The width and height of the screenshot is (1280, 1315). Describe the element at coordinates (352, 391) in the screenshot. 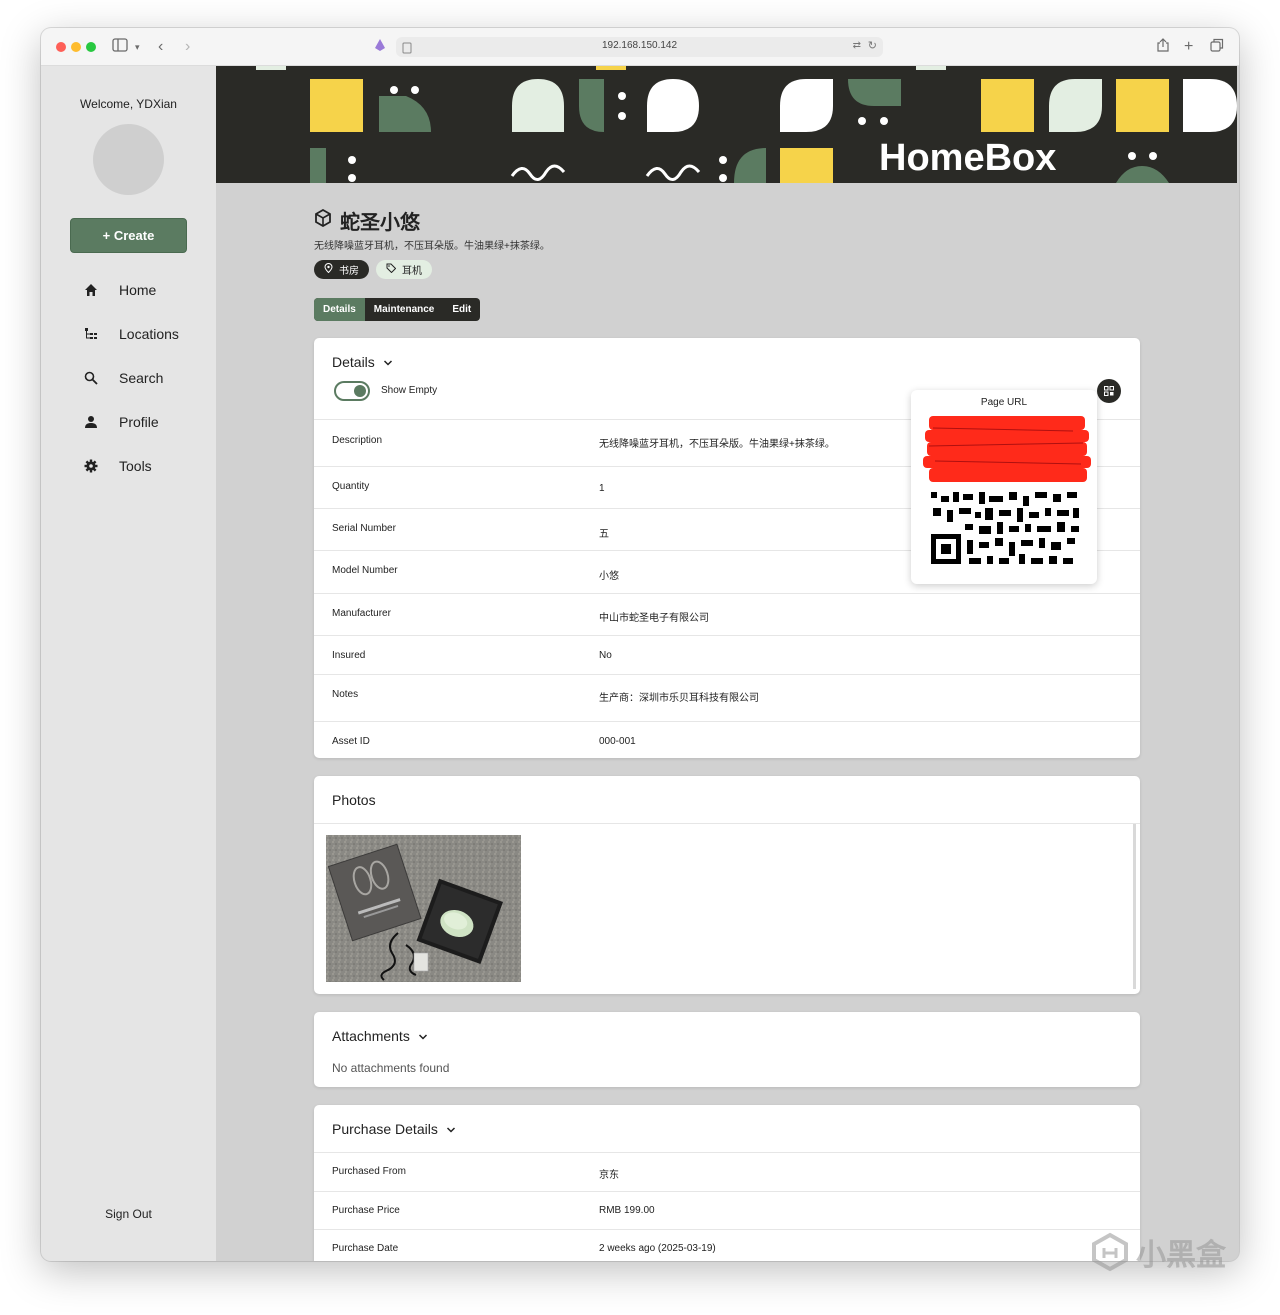

I see `show-empty-toggle` at that location.